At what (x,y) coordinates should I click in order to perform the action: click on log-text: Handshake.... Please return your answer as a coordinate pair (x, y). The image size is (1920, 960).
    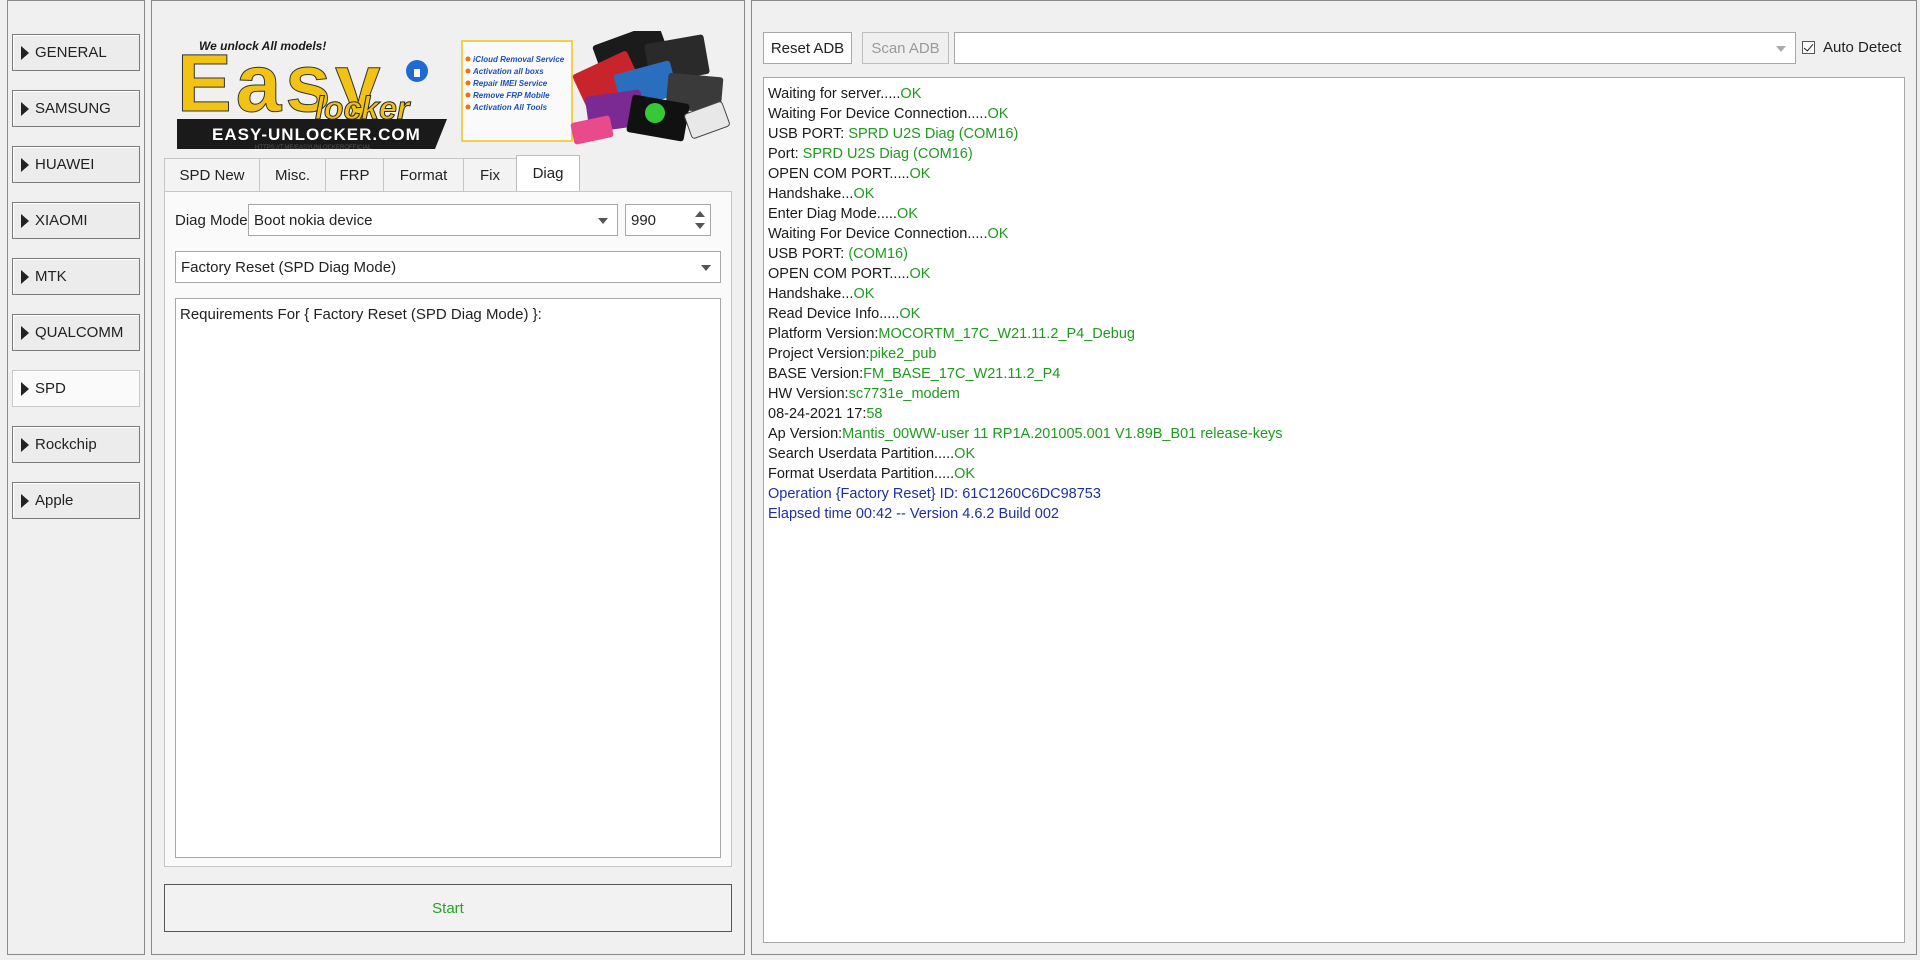
    Looking at the image, I should click on (811, 294).